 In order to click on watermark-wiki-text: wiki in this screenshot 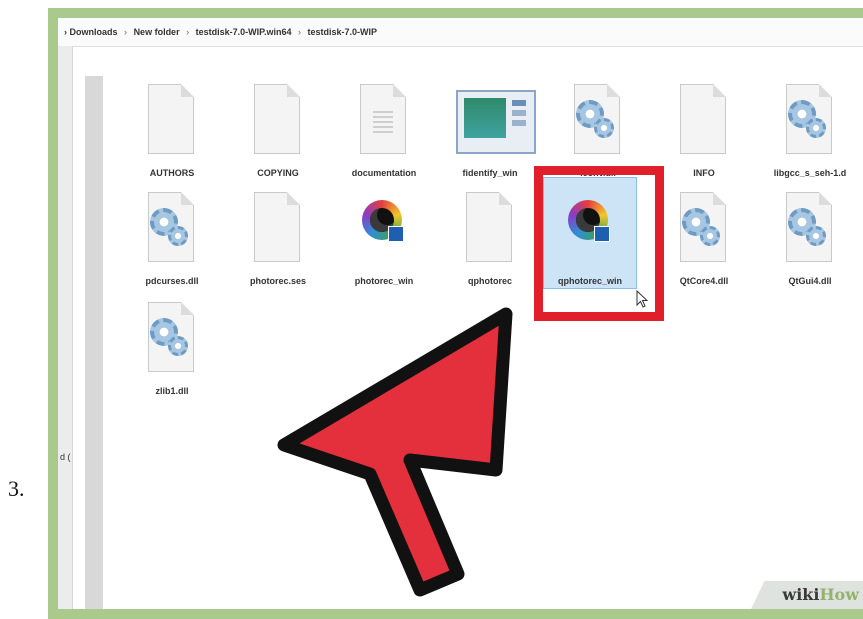, I will do `click(801, 594)`.